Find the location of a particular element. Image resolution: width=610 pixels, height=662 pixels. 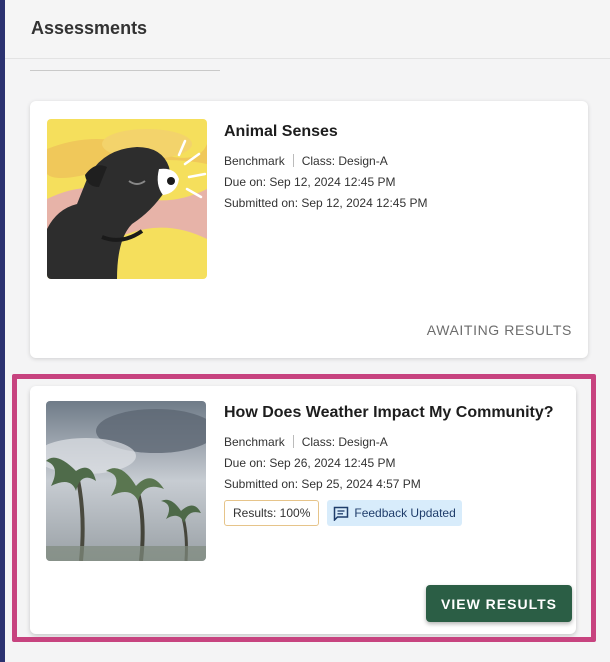

feedback-updated-badge: Feedback Updated is located at coordinates (394, 513).